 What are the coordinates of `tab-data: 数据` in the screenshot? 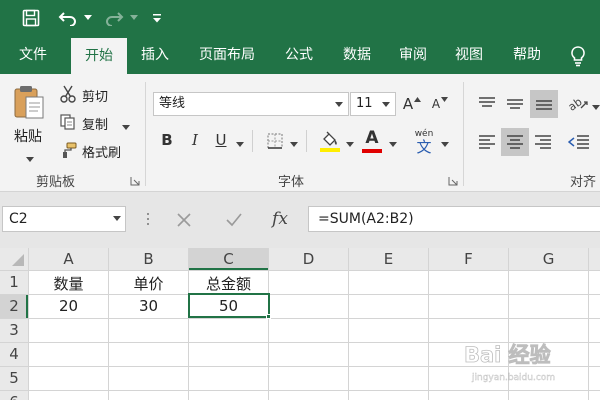 It's located at (357, 55).